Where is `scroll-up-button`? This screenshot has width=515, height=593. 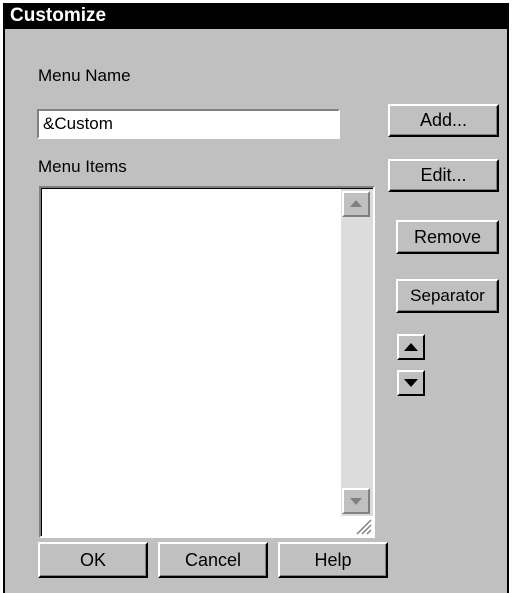 scroll-up-button is located at coordinates (356, 204).